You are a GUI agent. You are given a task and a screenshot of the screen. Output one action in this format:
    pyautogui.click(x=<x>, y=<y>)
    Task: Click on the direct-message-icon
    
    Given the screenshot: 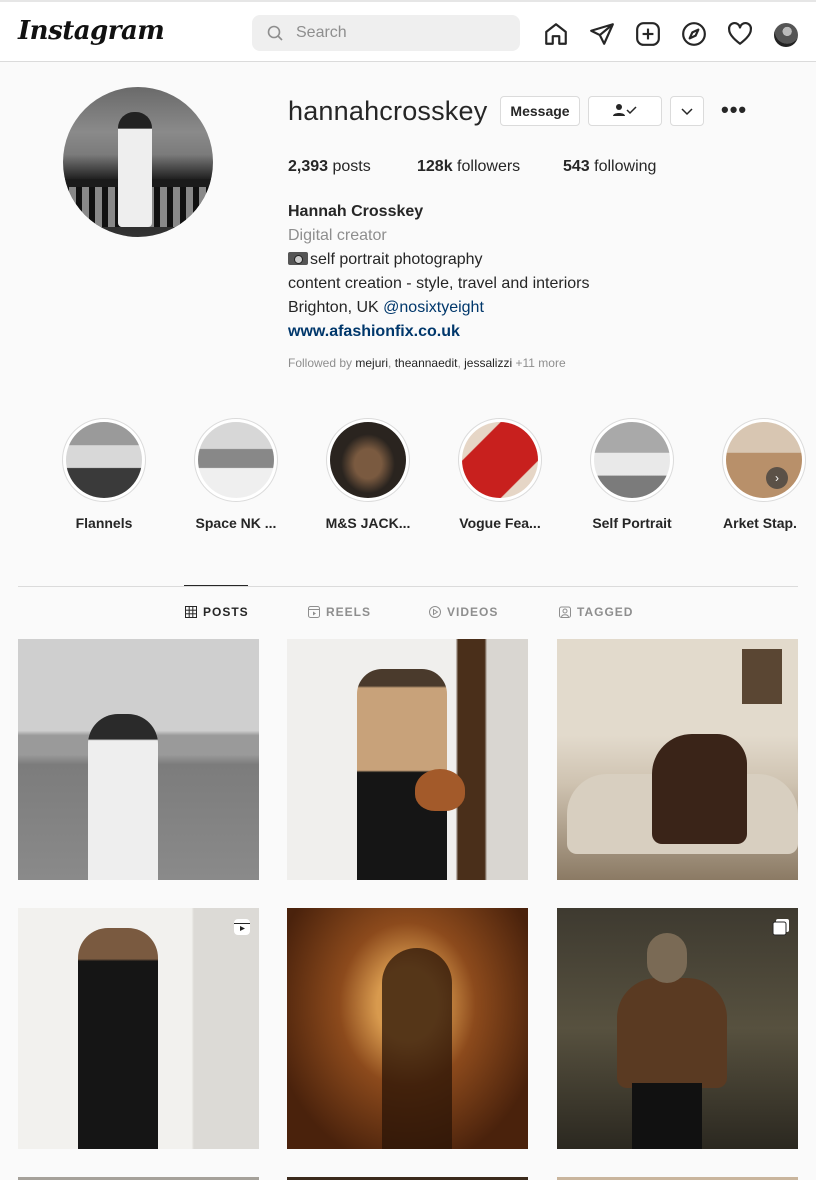 What is the action you would take?
    pyautogui.click(x=602, y=34)
    